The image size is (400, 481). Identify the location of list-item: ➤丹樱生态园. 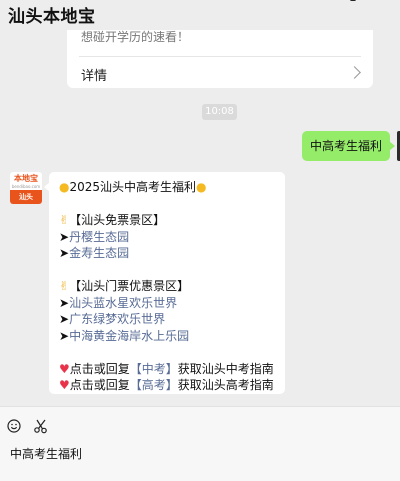
(172, 237).